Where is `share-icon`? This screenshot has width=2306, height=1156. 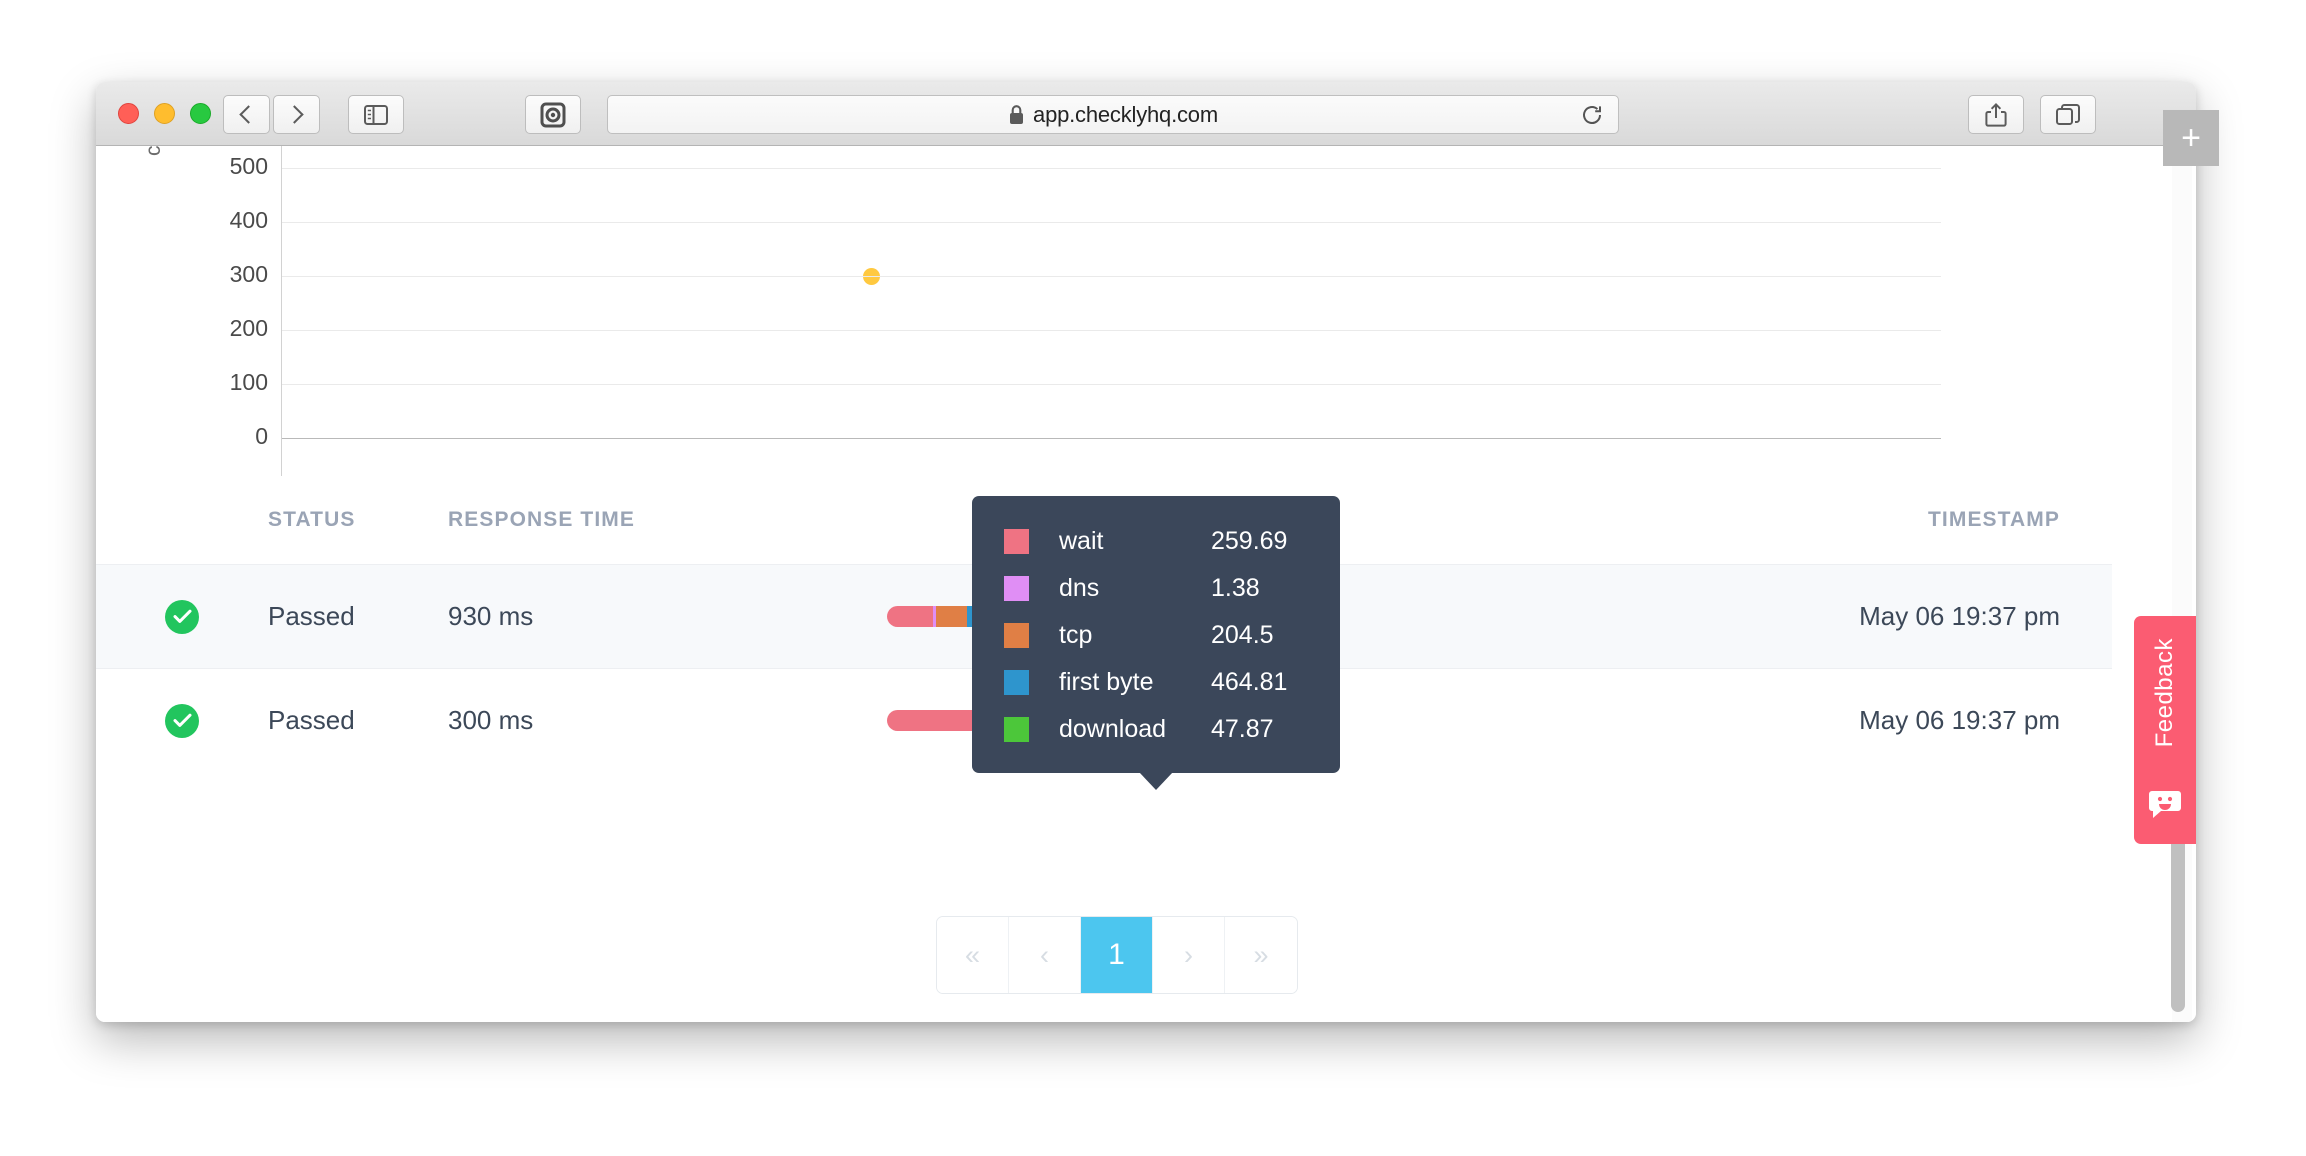
share-icon is located at coordinates (1996, 114).